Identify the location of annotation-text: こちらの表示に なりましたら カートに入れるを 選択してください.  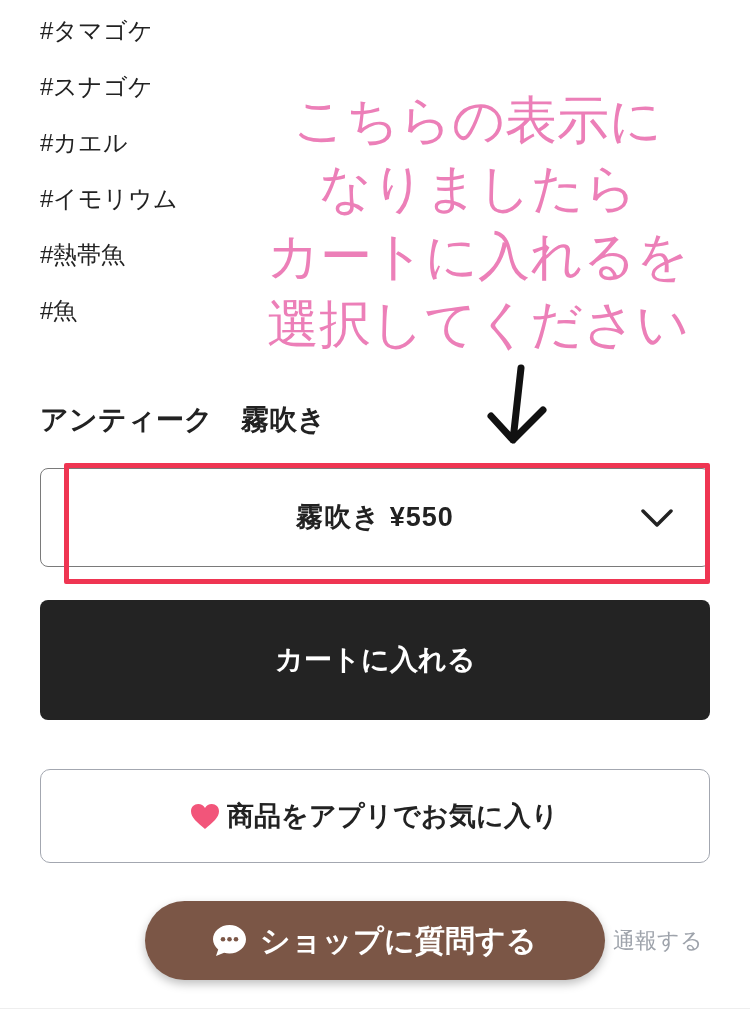
(477, 222).